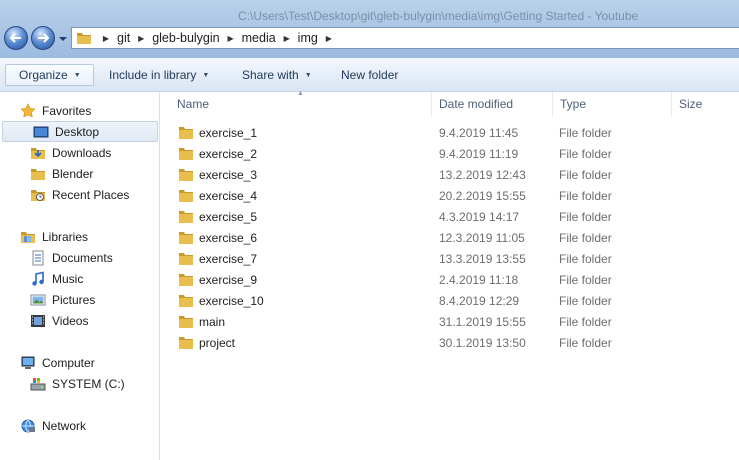 Image resolution: width=739 pixels, height=460 pixels. I want to click on documents-icon, so click(38, 258).